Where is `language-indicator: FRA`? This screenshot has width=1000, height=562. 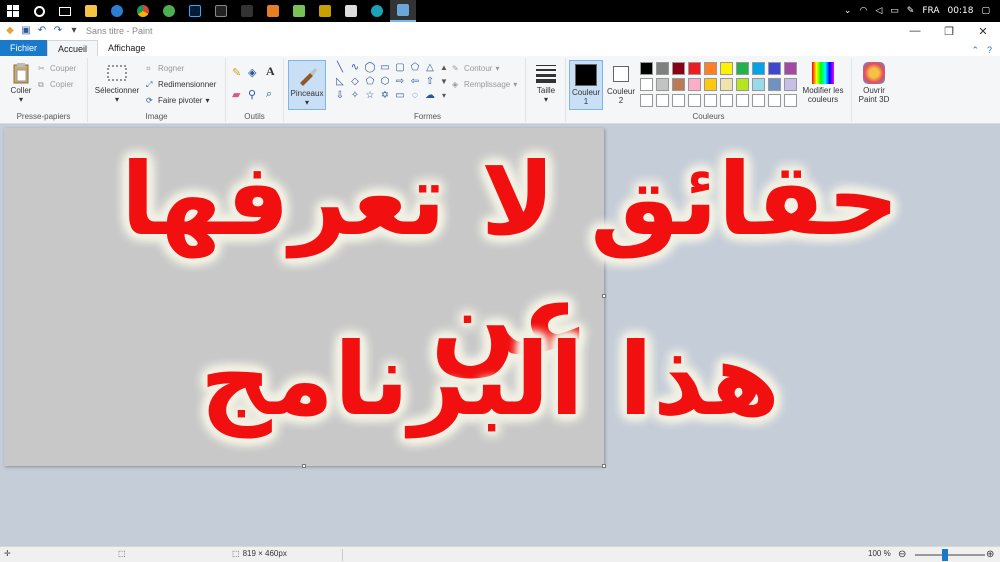 language-indicator: FRA is located at coordinates (930, 11).